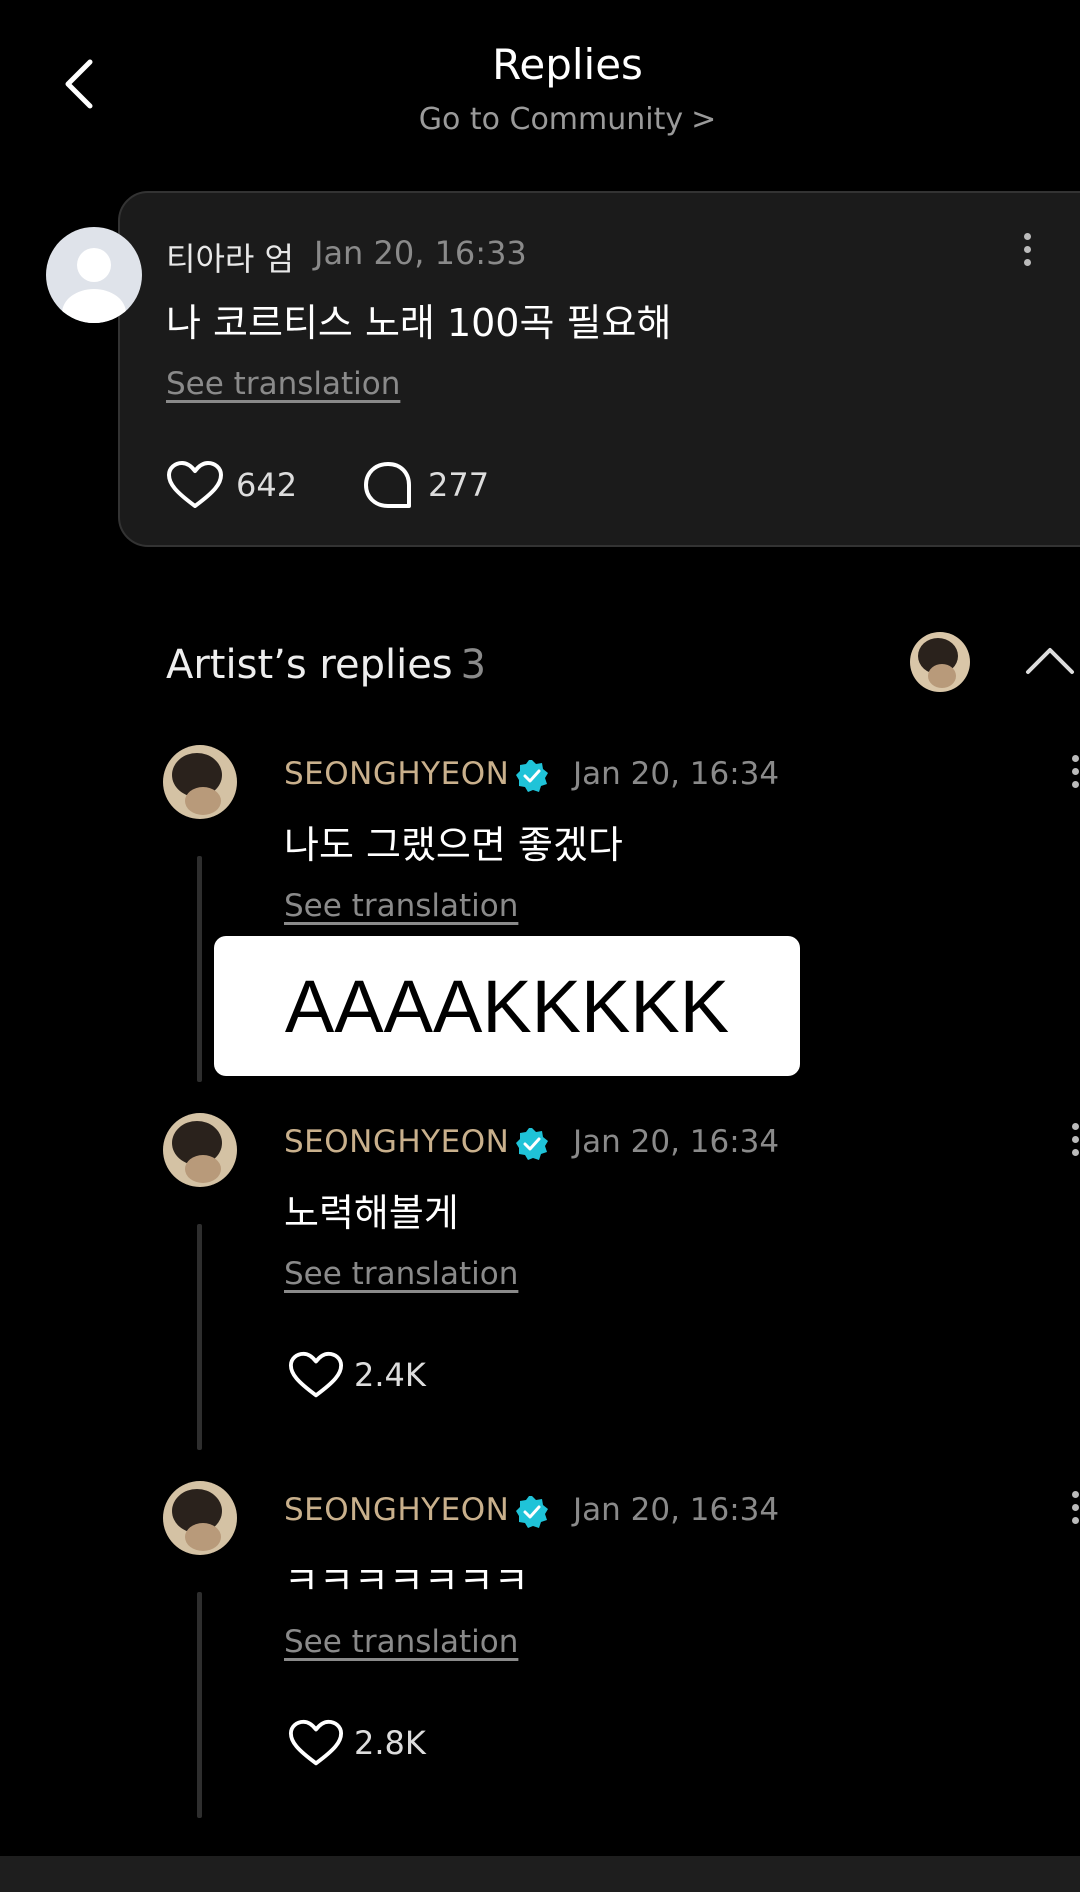  Describe the element at coordinates (390, 1743) in the screenshot. I see `like-count: 2.8K` at that location.